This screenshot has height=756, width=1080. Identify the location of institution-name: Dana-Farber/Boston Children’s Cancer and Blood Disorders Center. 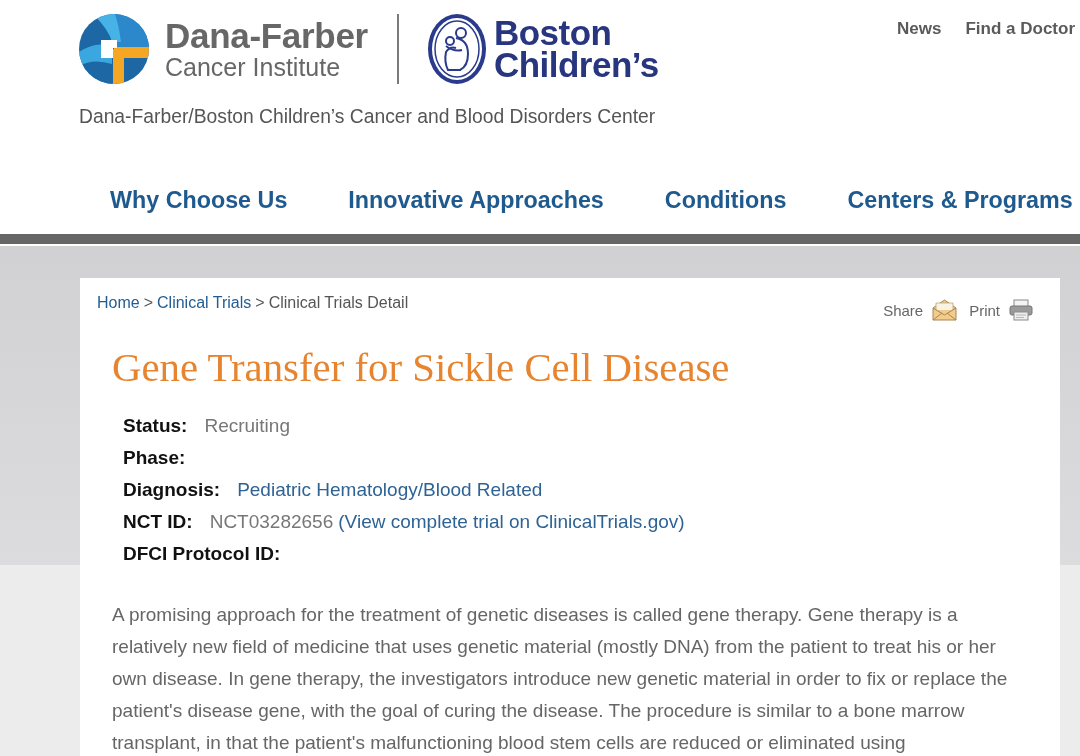
(367, 117).